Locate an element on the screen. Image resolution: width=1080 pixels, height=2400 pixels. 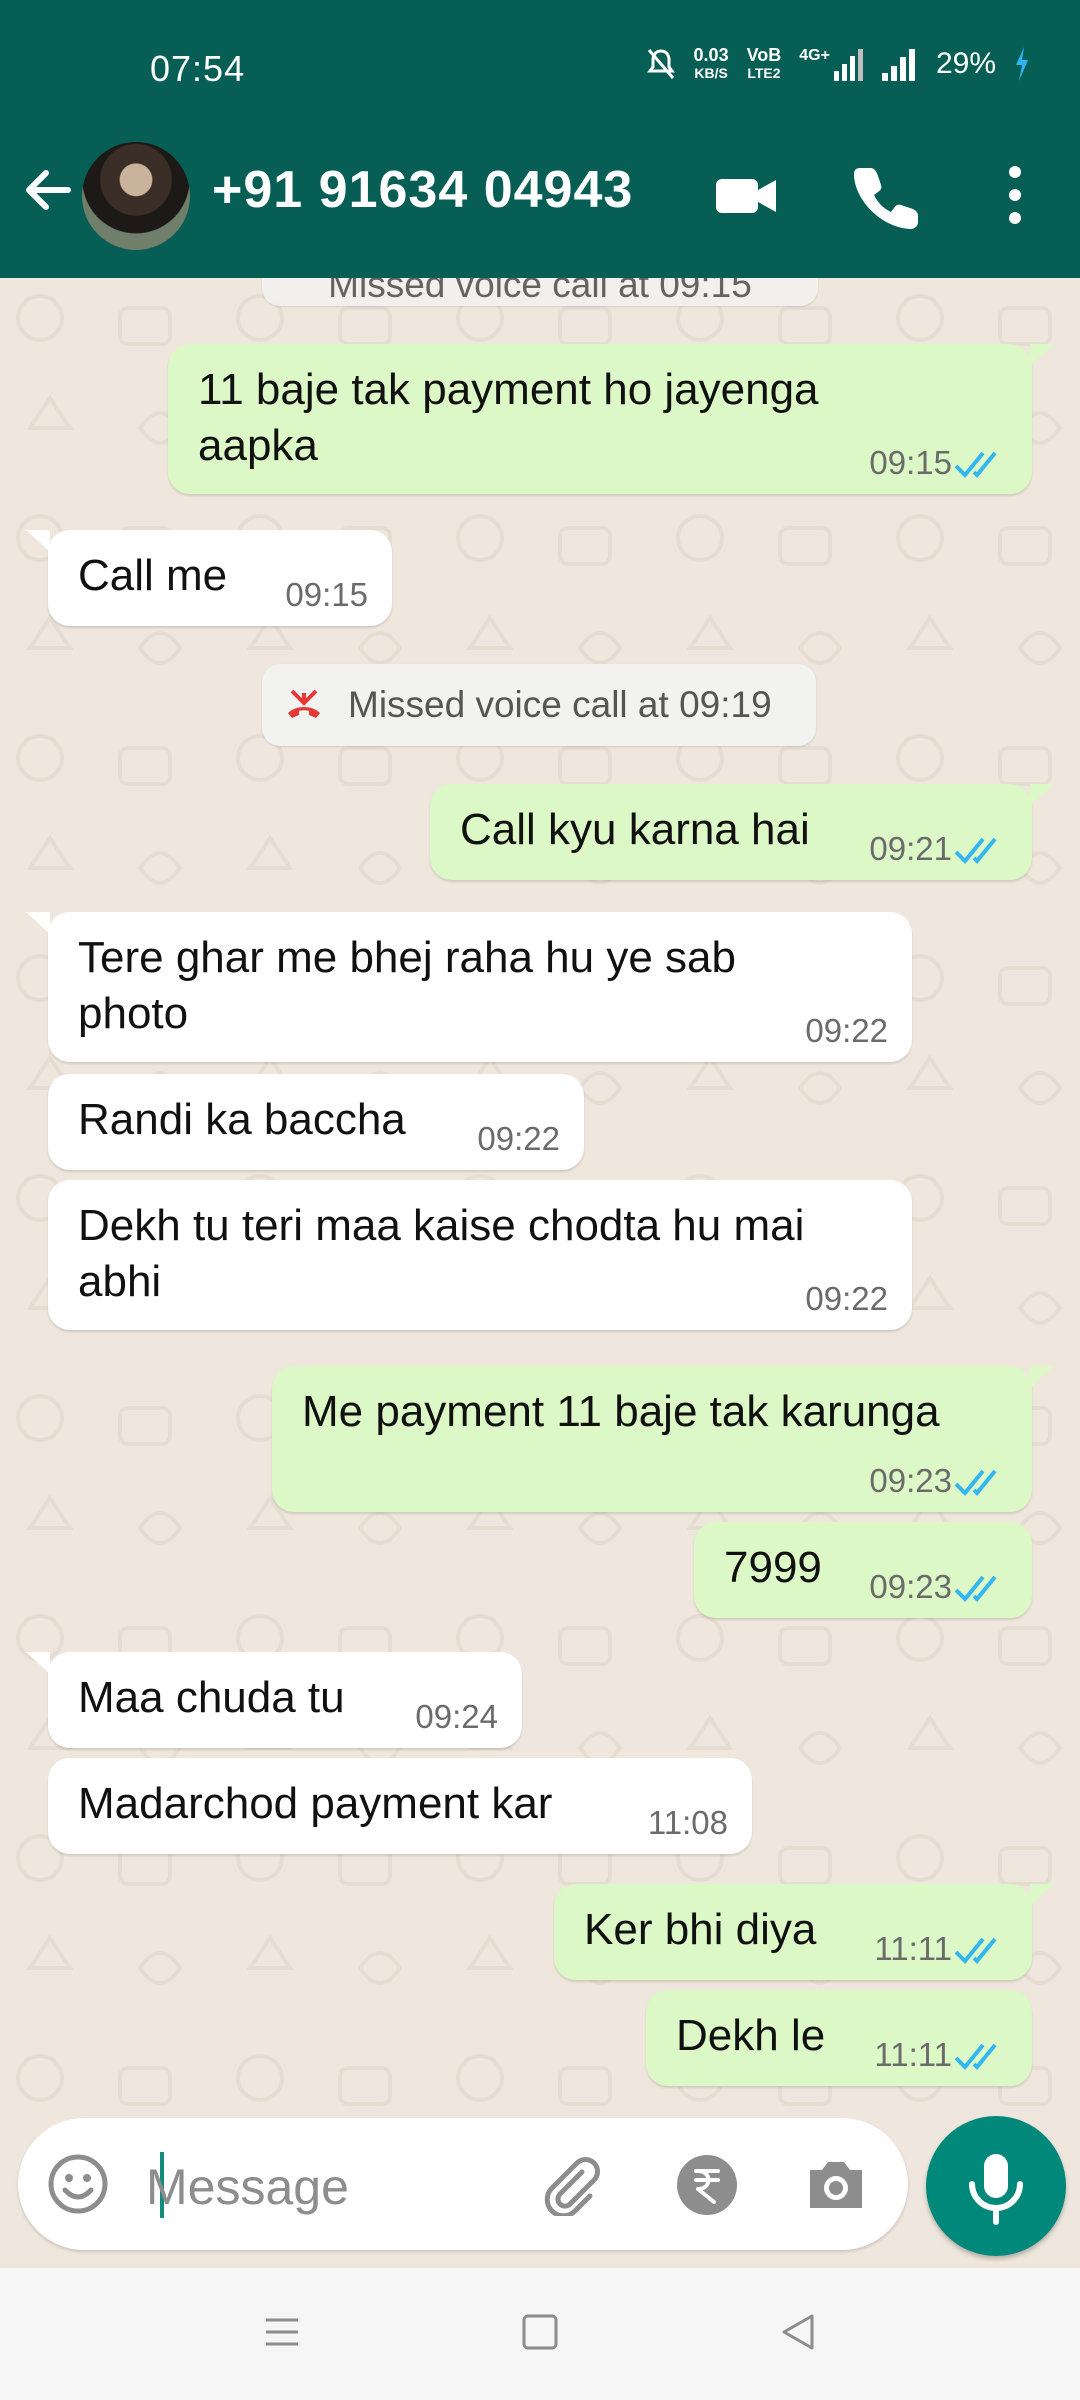
camera-icon is located at coordinates (836, 2184).